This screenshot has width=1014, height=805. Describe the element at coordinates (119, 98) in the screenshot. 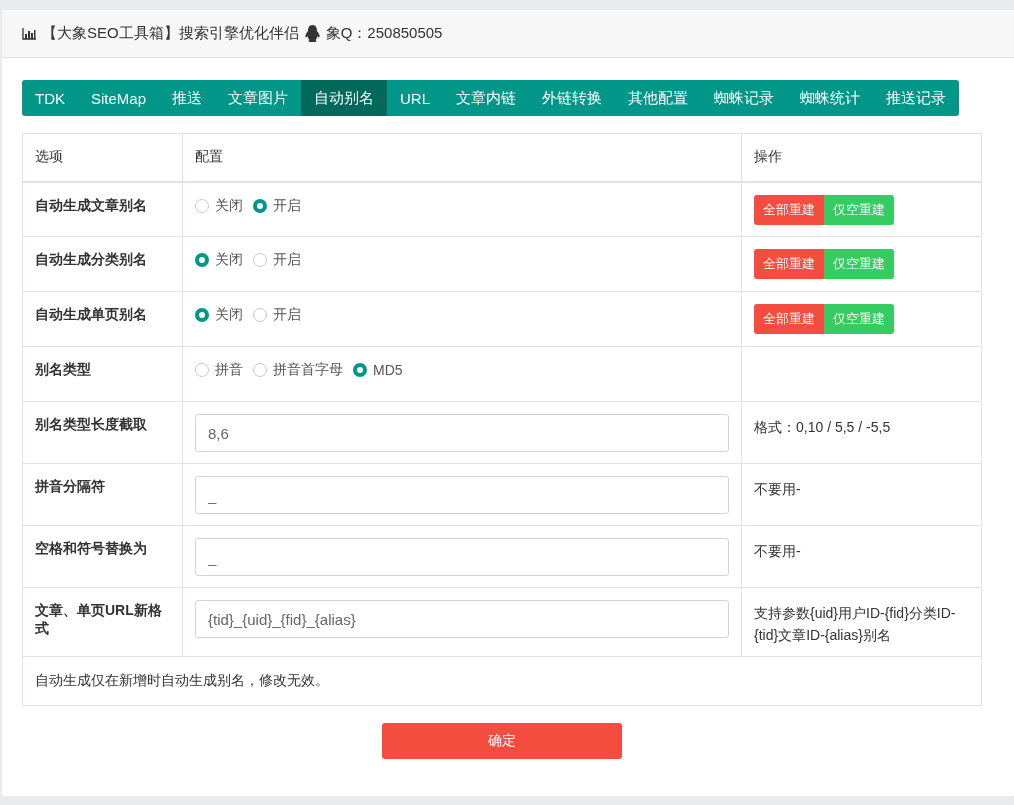

I see `tab: SiteMap` at that location.